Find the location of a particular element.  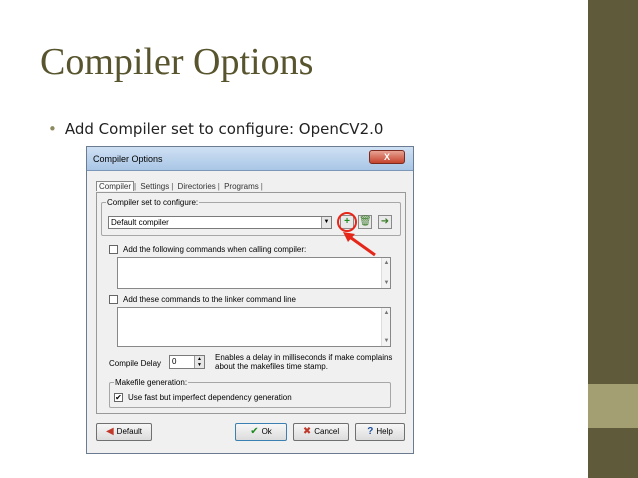

ok-button: ✔ Ok is located at coordinates (261, 432).